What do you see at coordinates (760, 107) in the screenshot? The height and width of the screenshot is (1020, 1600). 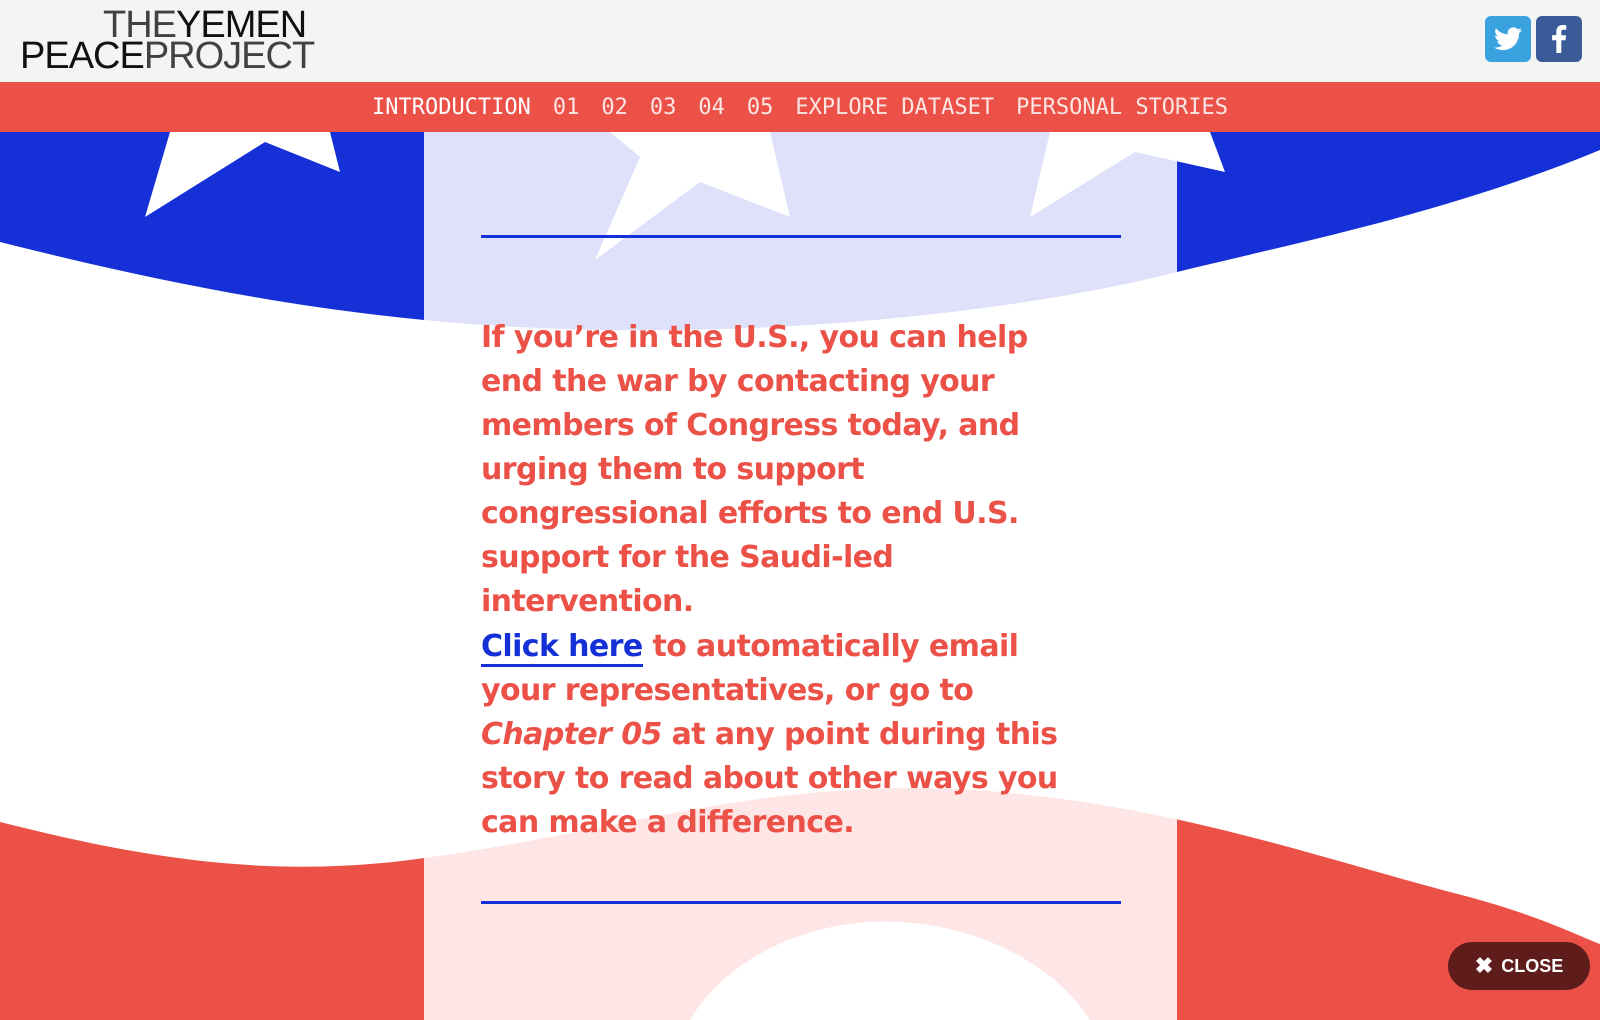 I see `nav-item-05: 05` at bounding box center [760, 107].